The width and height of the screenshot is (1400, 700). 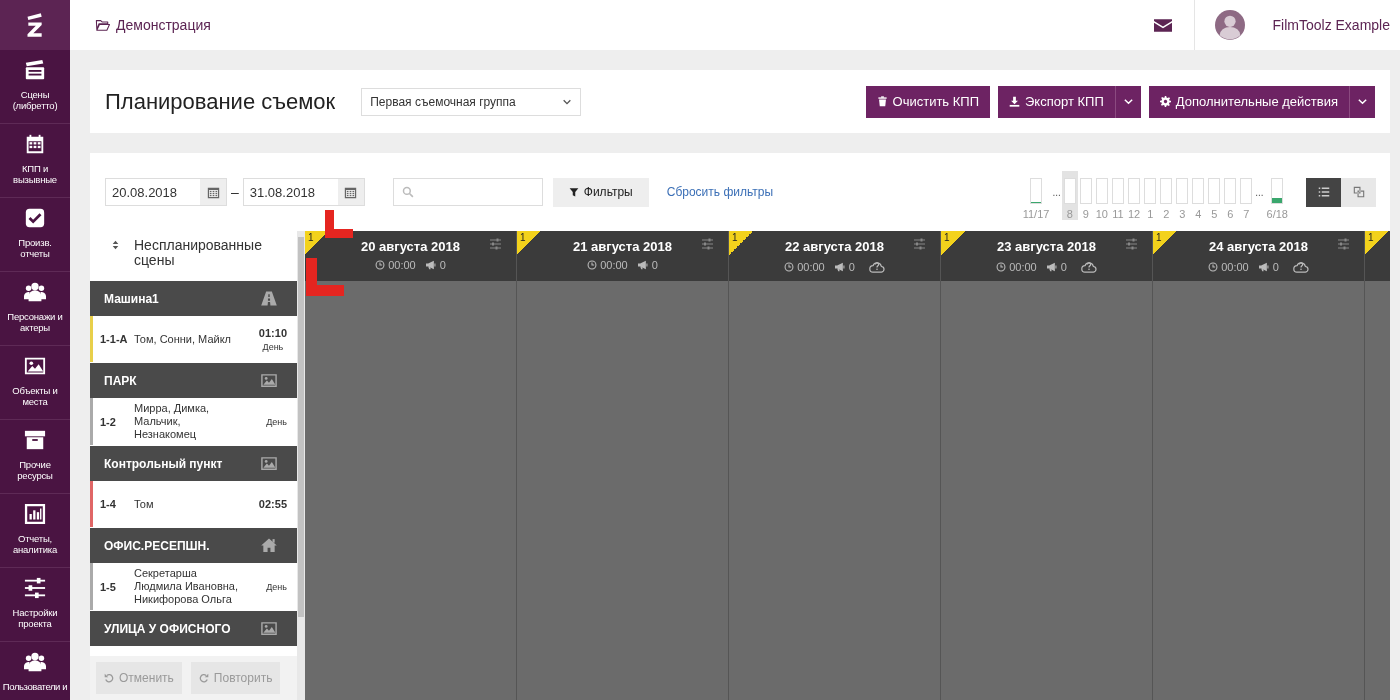 What do you see at coordinates (163, 463) in the screenshot?
I see `group-name: Контрольный пункт` at bounding box center [163, 463].